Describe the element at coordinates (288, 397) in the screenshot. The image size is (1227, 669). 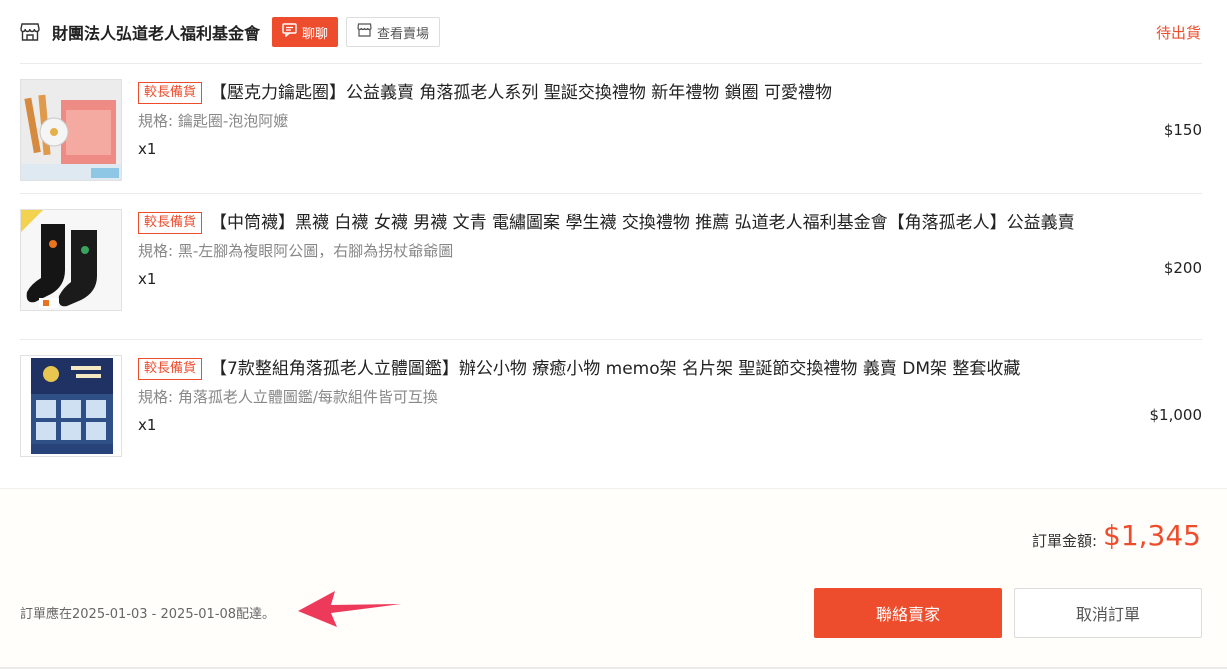
I see `item-spec: 規格: 角落孤老人立體圖鑑/每款組件皆可互換` at that location.